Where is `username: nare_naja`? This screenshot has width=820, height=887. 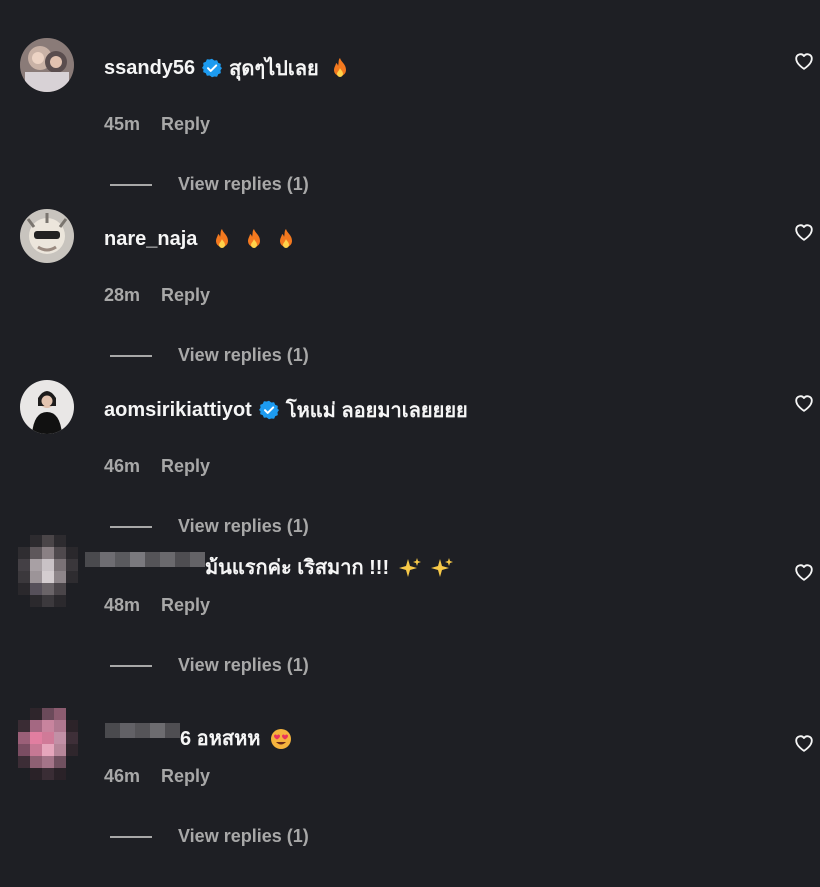 username: nare_naja is located at coordinates (150, 239).